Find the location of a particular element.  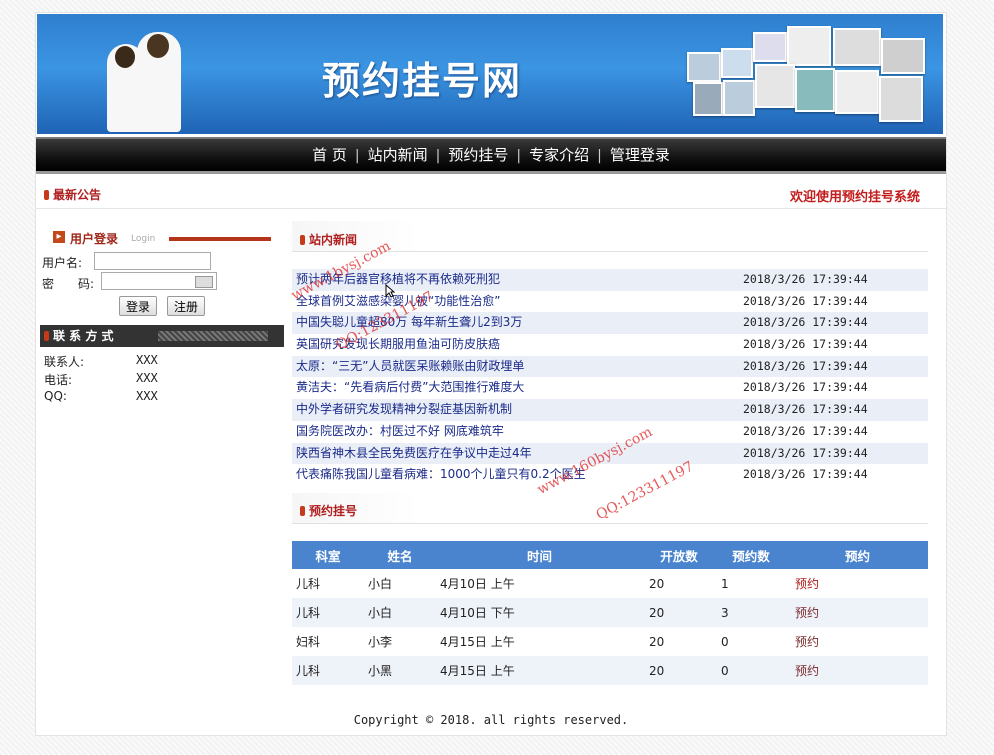

table-row: 妇科 小李 4月15日 上午 20 0 预约 is located at coordinates (610, 641).